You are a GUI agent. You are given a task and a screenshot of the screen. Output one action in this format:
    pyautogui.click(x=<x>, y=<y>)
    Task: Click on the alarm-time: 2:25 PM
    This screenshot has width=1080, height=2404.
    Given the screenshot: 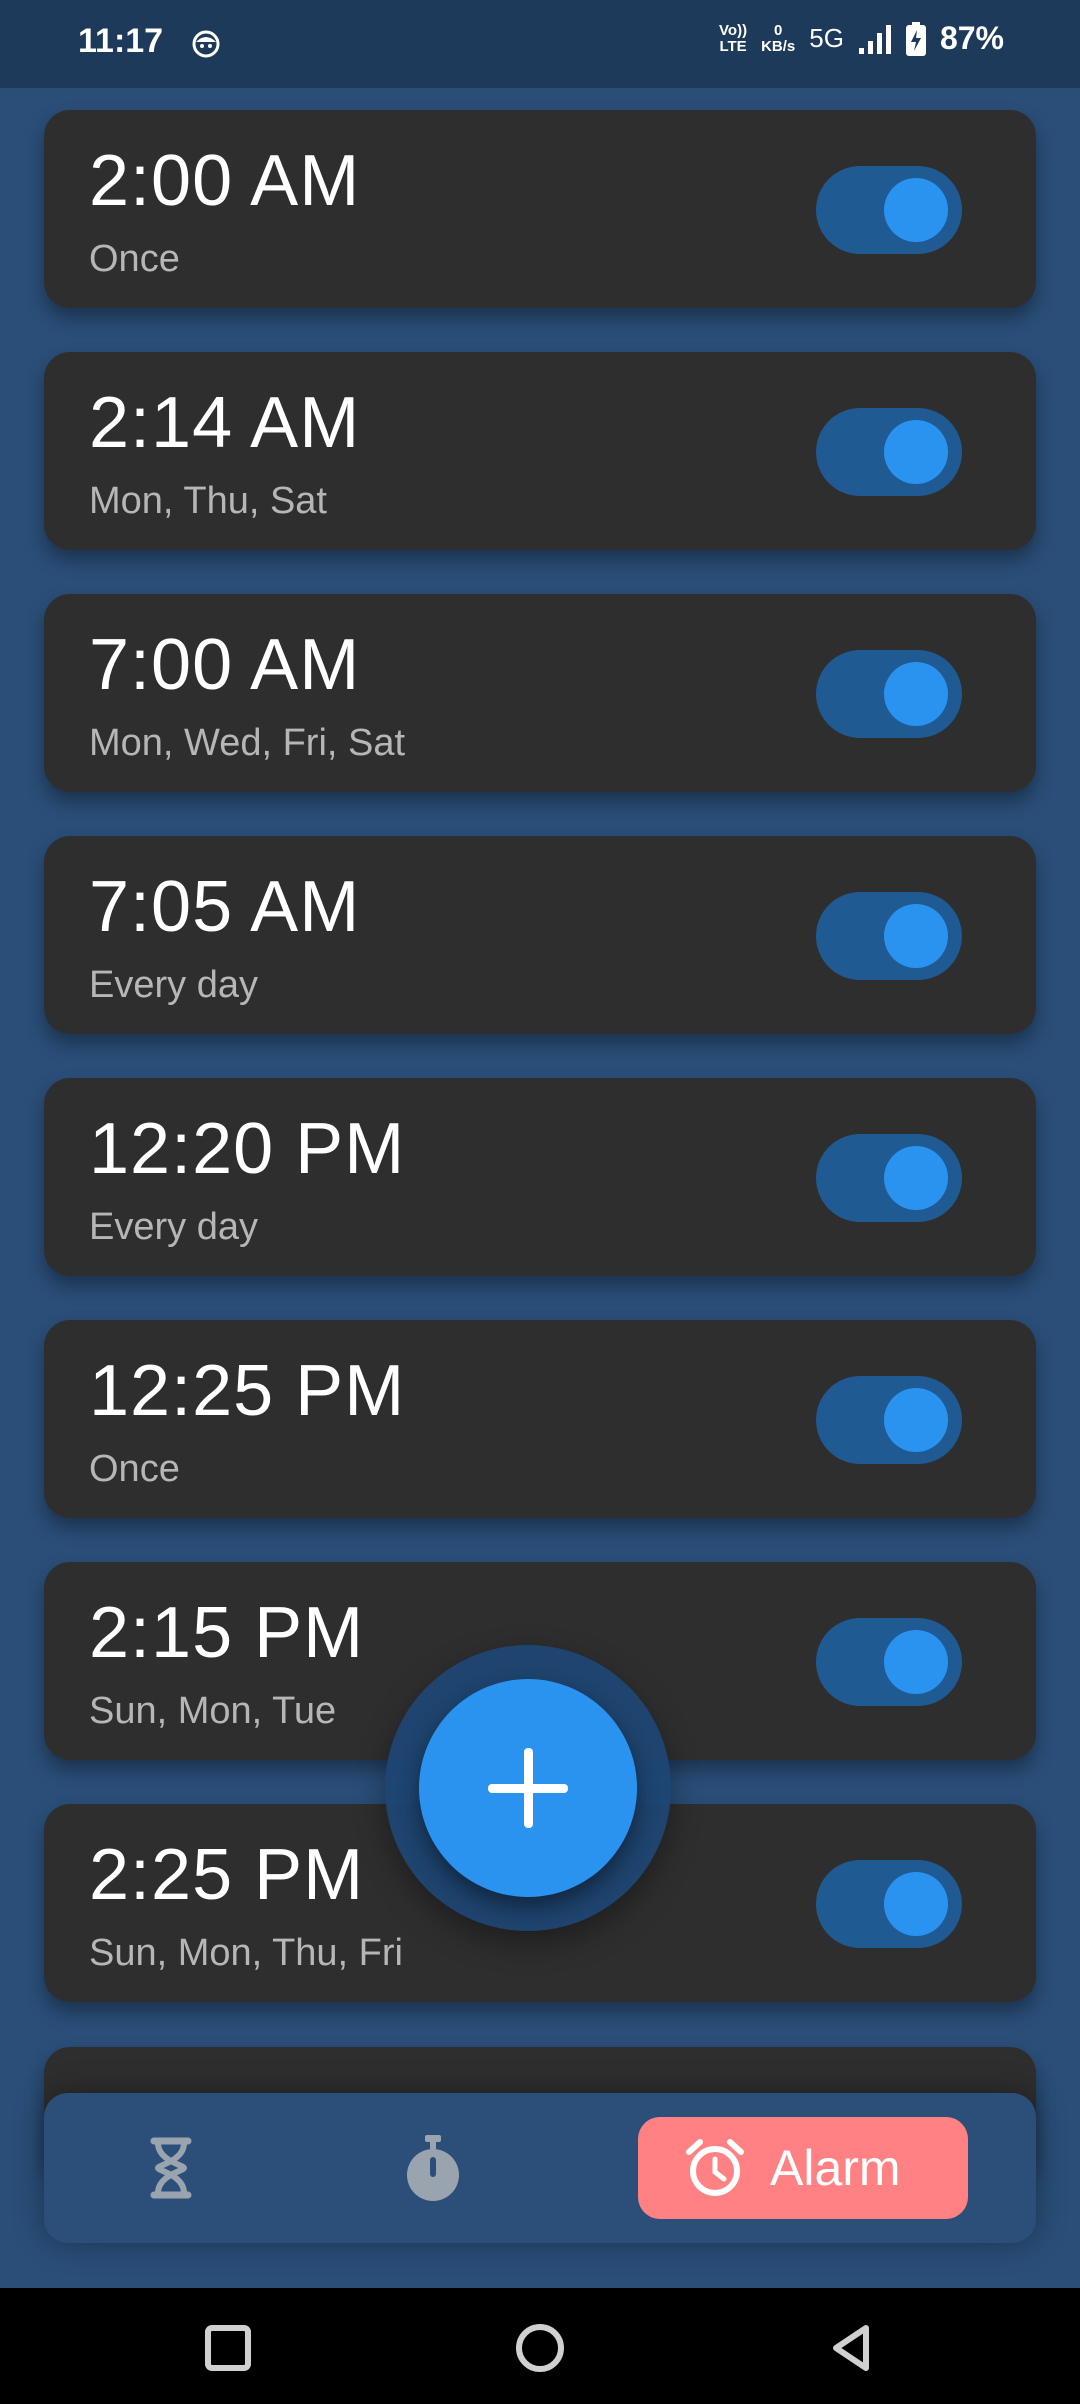 What is the action you would take?
    pyautogui.click(x=227, y=1875)
    